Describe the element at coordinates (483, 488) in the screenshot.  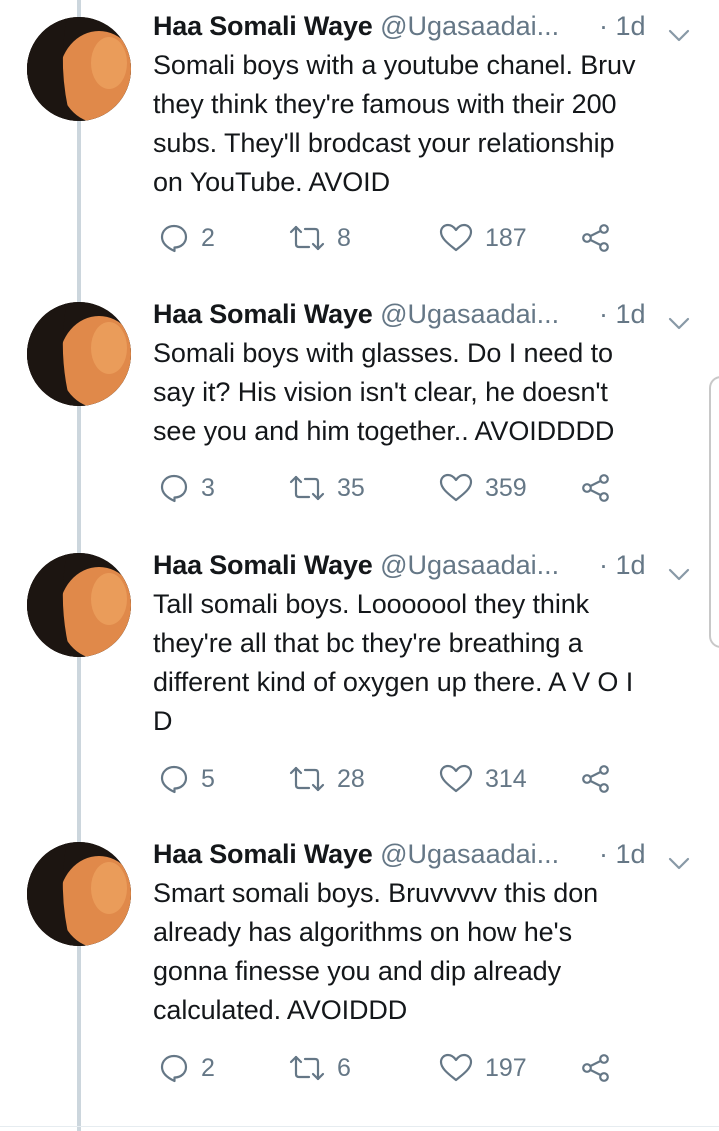
I see `like-button: 359` at that location.